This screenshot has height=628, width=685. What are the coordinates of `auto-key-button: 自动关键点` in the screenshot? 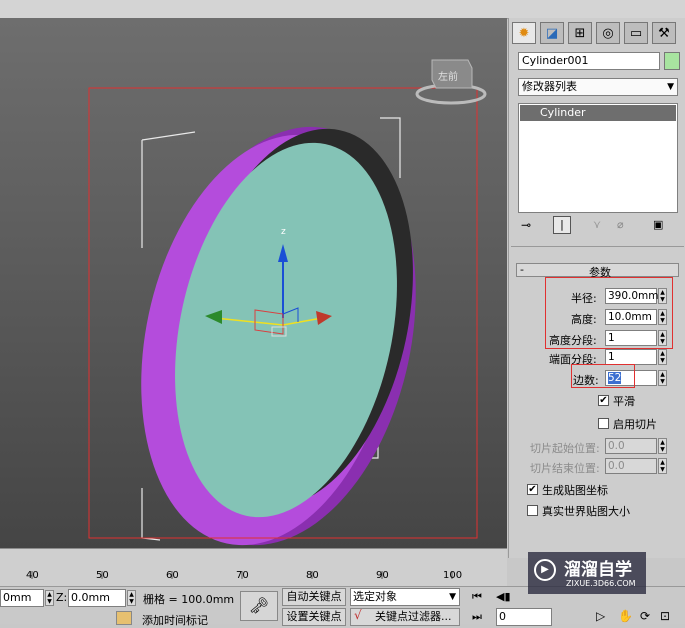 It's located at (314, 597).